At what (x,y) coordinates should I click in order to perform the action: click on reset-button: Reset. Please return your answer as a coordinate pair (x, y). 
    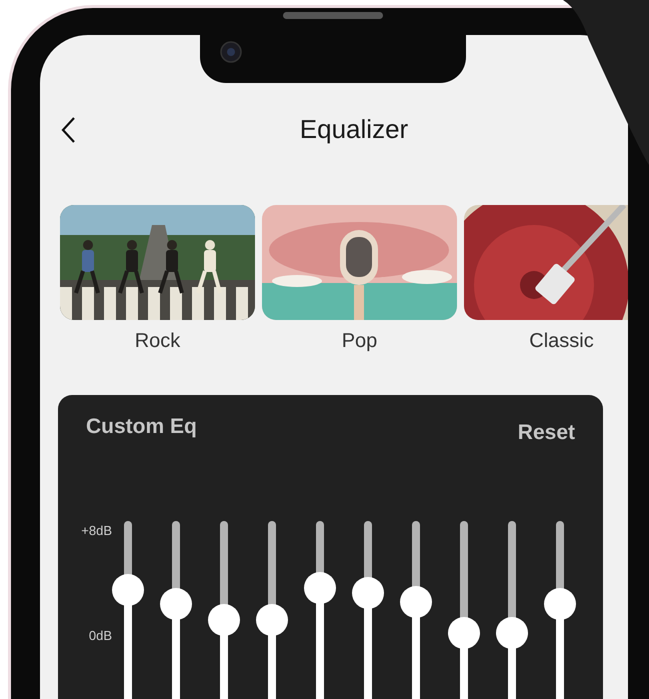
    Looking at the image, I should click on (546, 433).